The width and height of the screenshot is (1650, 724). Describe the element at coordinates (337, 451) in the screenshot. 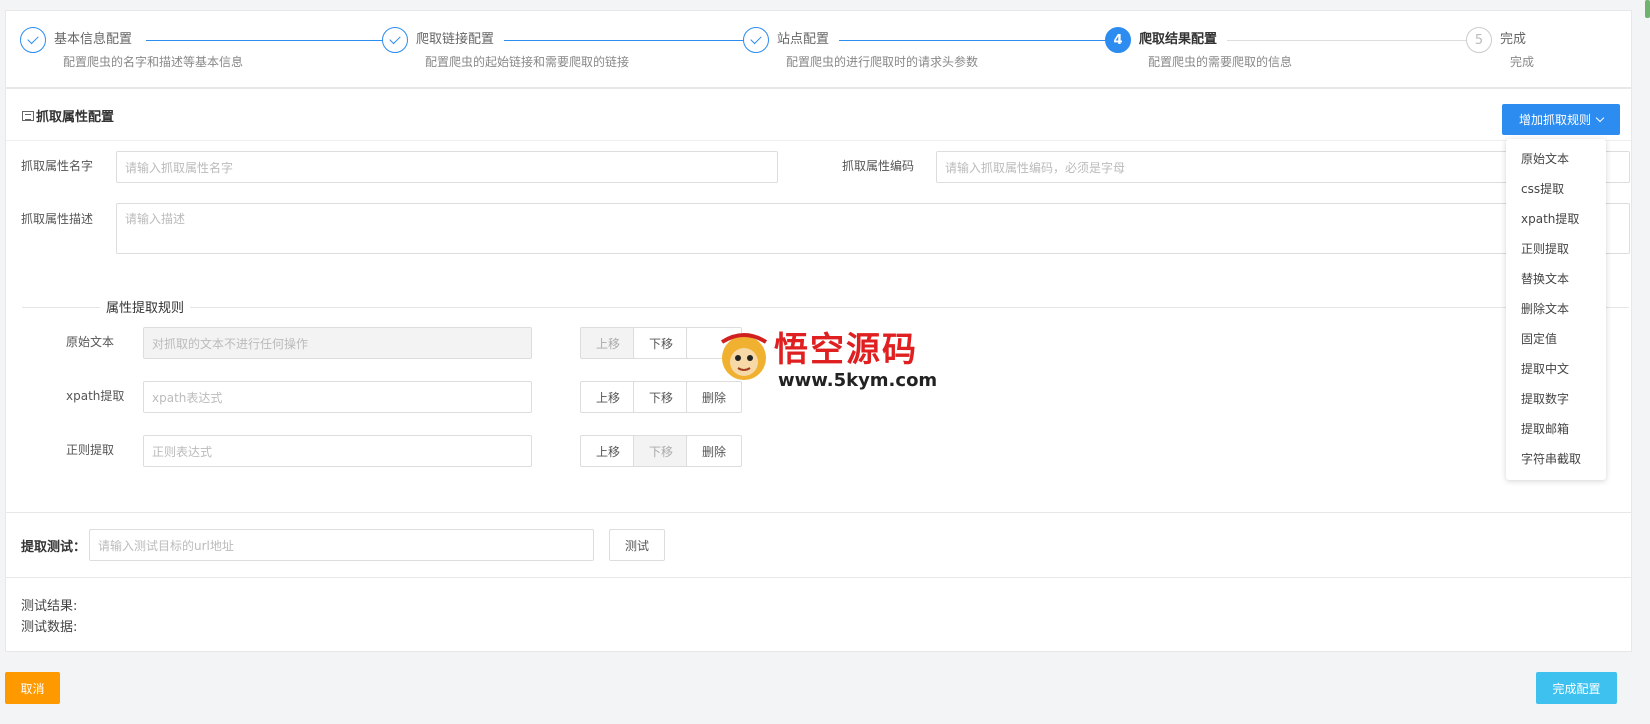

I see `rule-input: 正则表达式` at that location.